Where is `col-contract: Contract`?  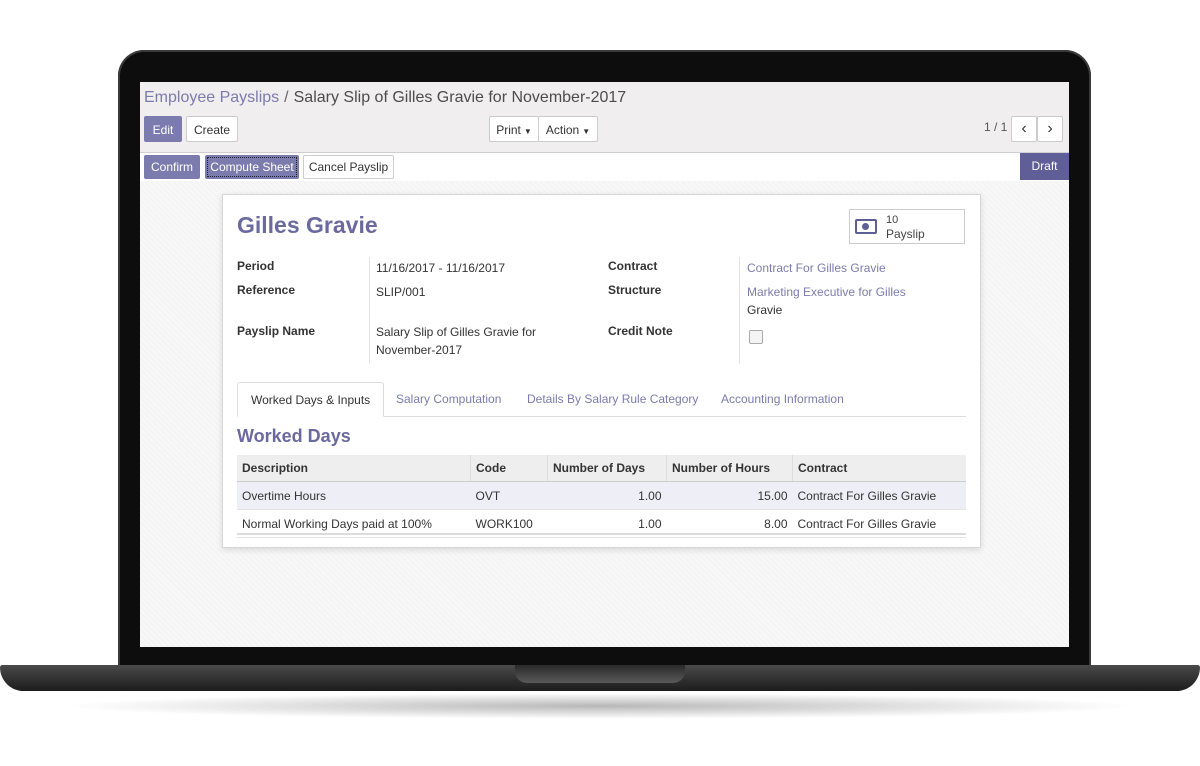
col-contract: Contract is located at coordinates (879, 468).